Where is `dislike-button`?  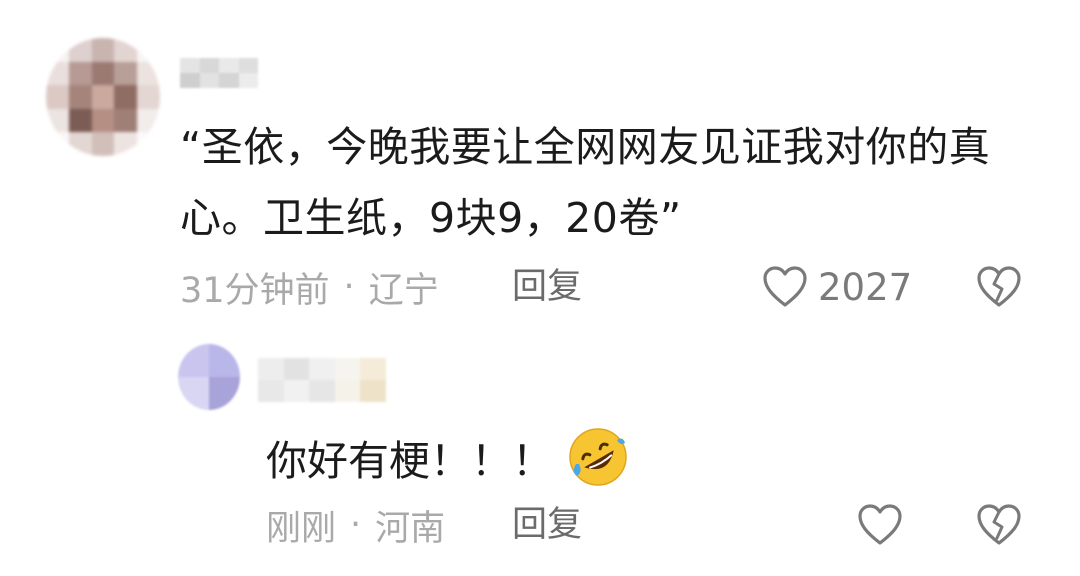
dislike-button is located at coordinates (999, 287).